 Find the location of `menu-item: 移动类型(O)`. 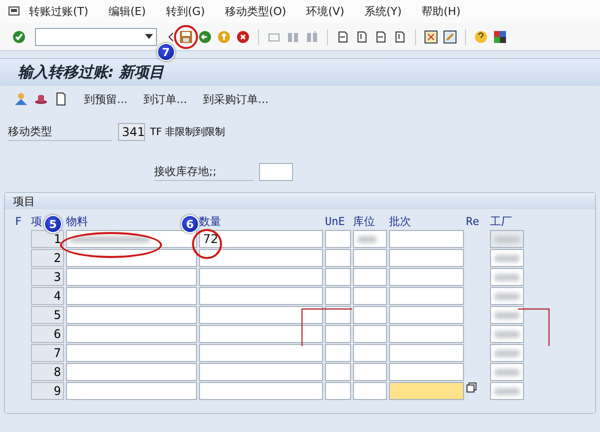

menu-item: 移动类型(O) is located at coordinates (257, 11).